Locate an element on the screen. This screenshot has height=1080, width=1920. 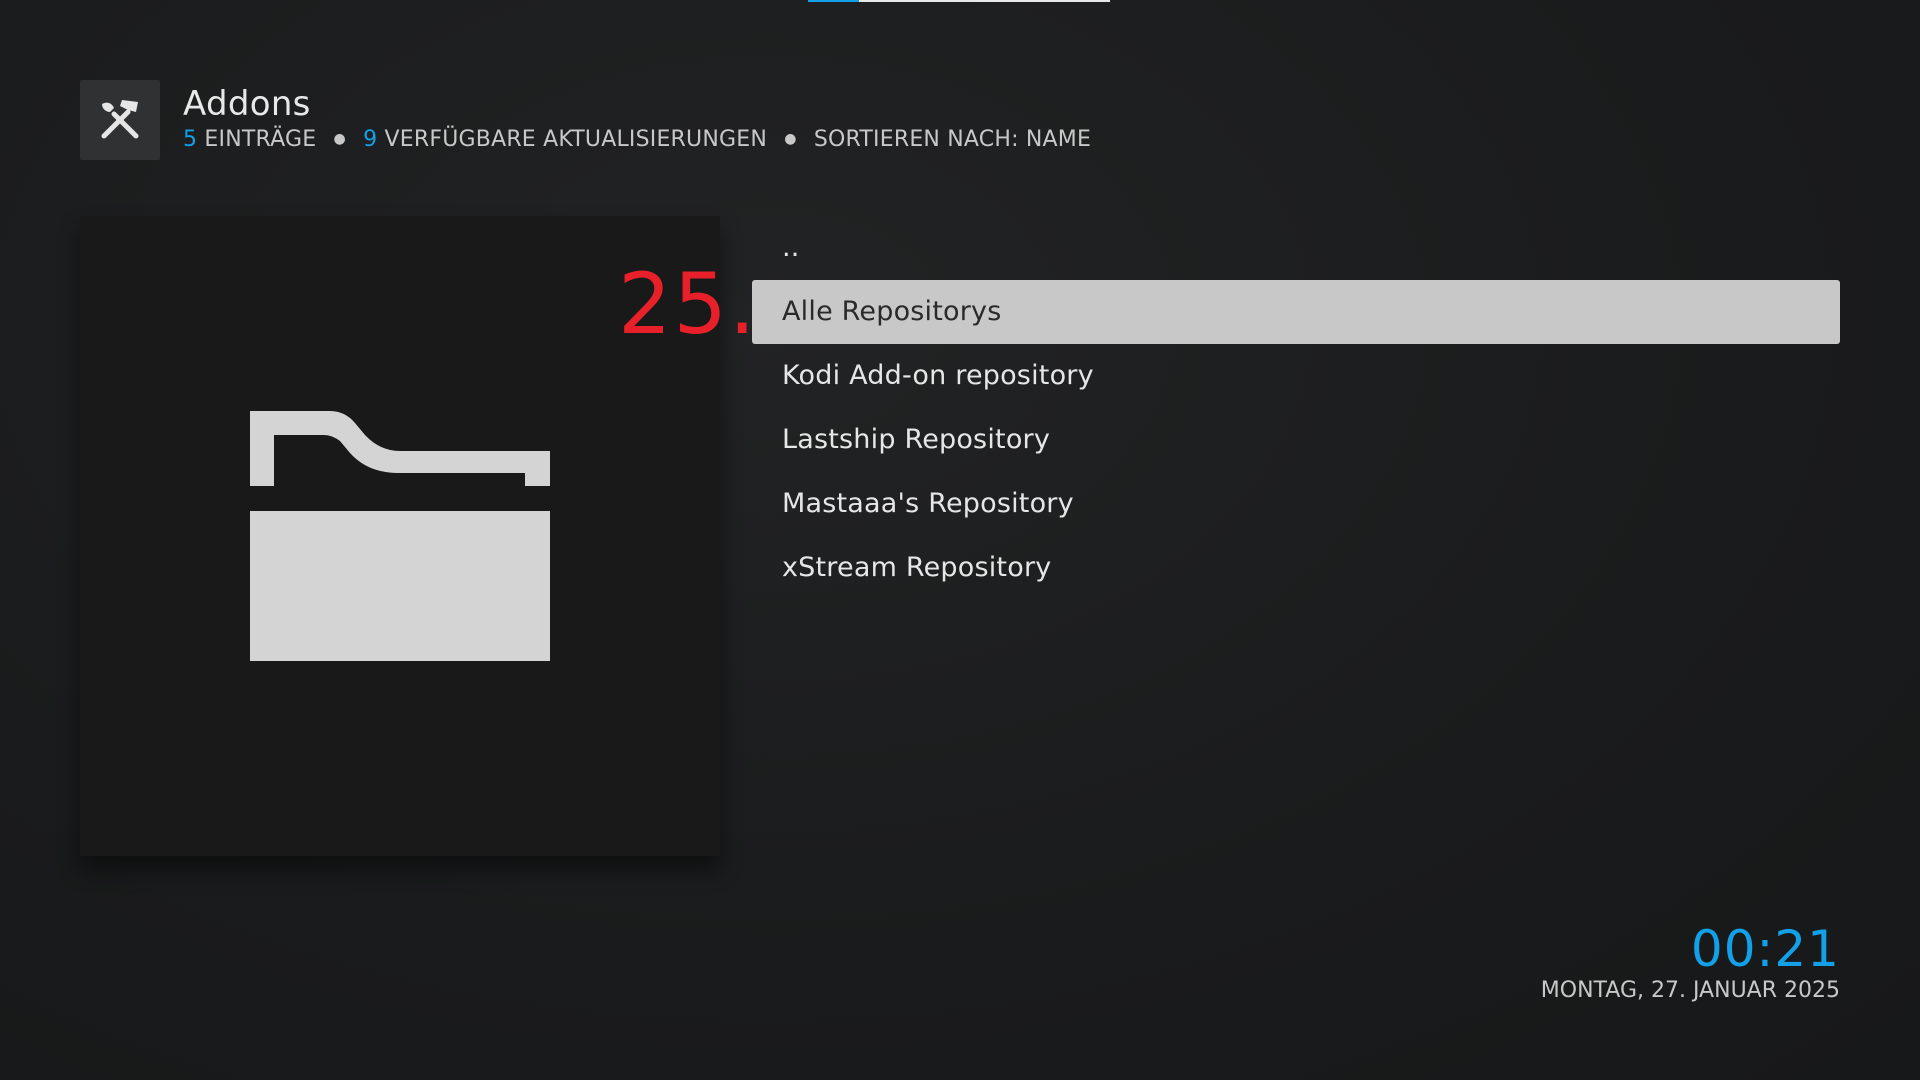
step-annotation: 25. is located at coordinates (688, 304).